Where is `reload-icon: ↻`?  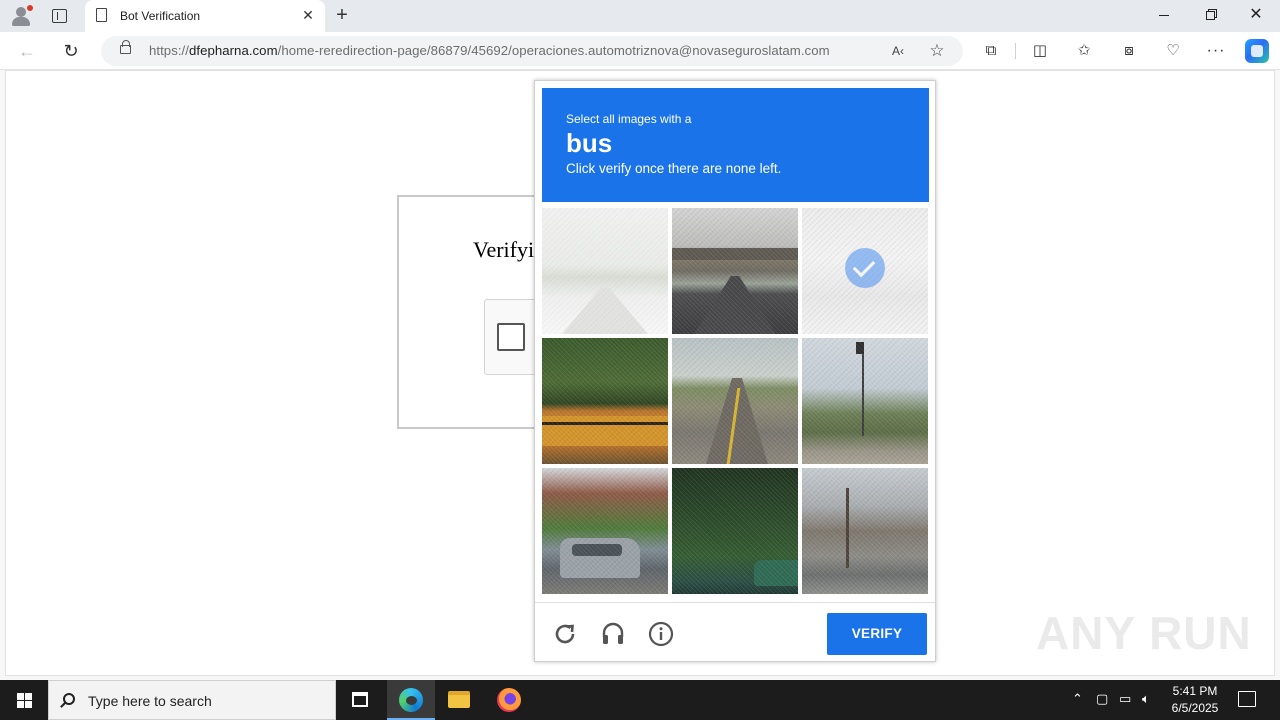
reload-icon: ↻ is located at coordinates (71, 51).